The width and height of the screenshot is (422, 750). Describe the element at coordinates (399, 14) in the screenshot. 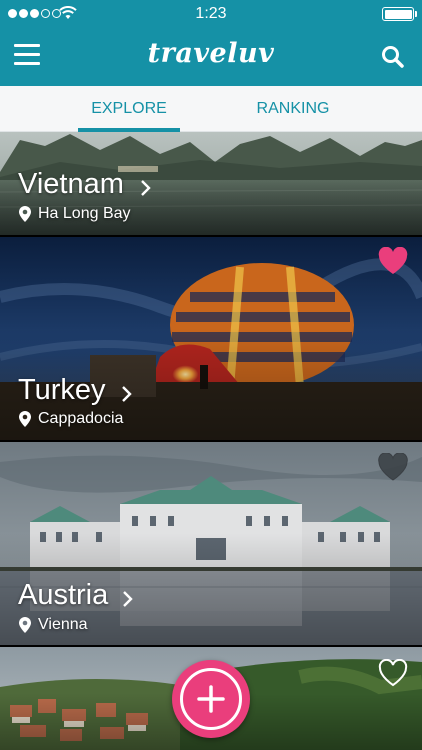

I see `battery-icon` at that location.